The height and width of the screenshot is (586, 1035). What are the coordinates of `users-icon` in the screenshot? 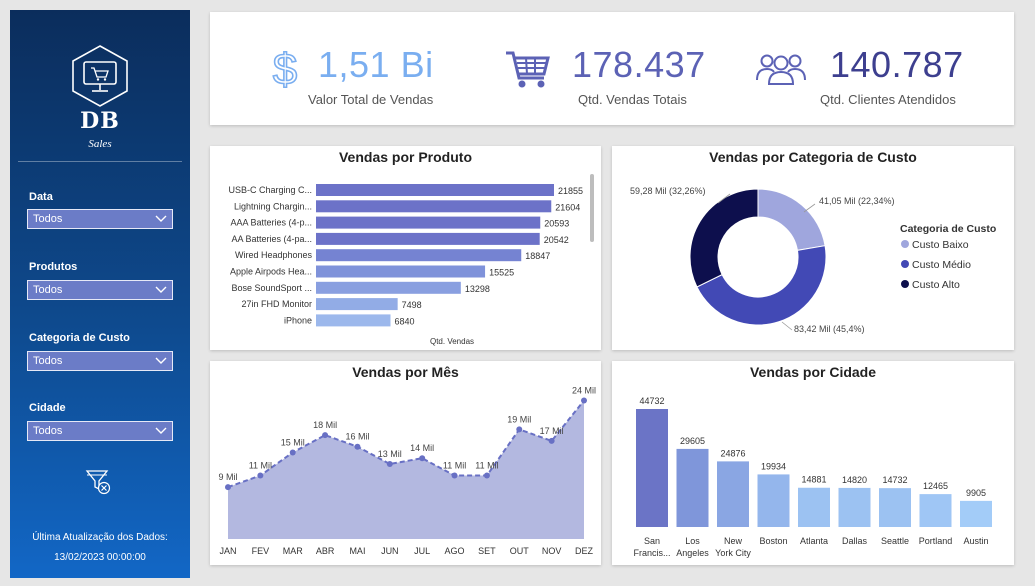 It's located at (781, 69).